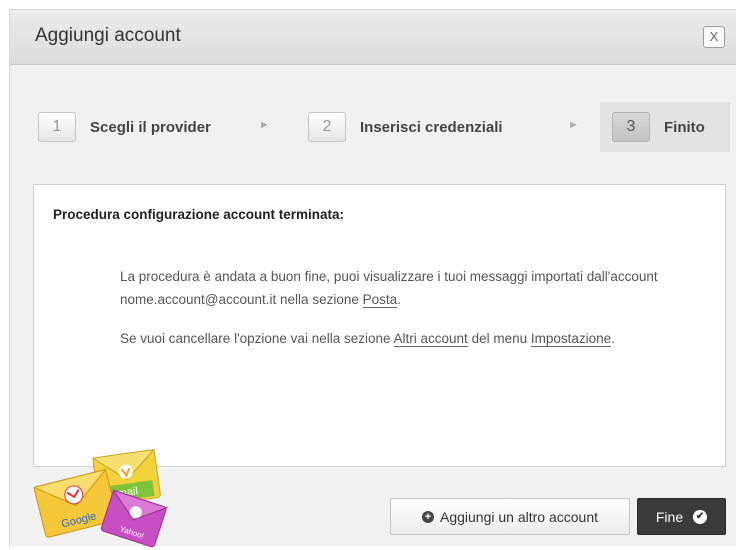 This screenshot has width=736, height=550. Describe the element at coordinates (499, 338) in the screenshot. I see `message-text: del menu` at that location.